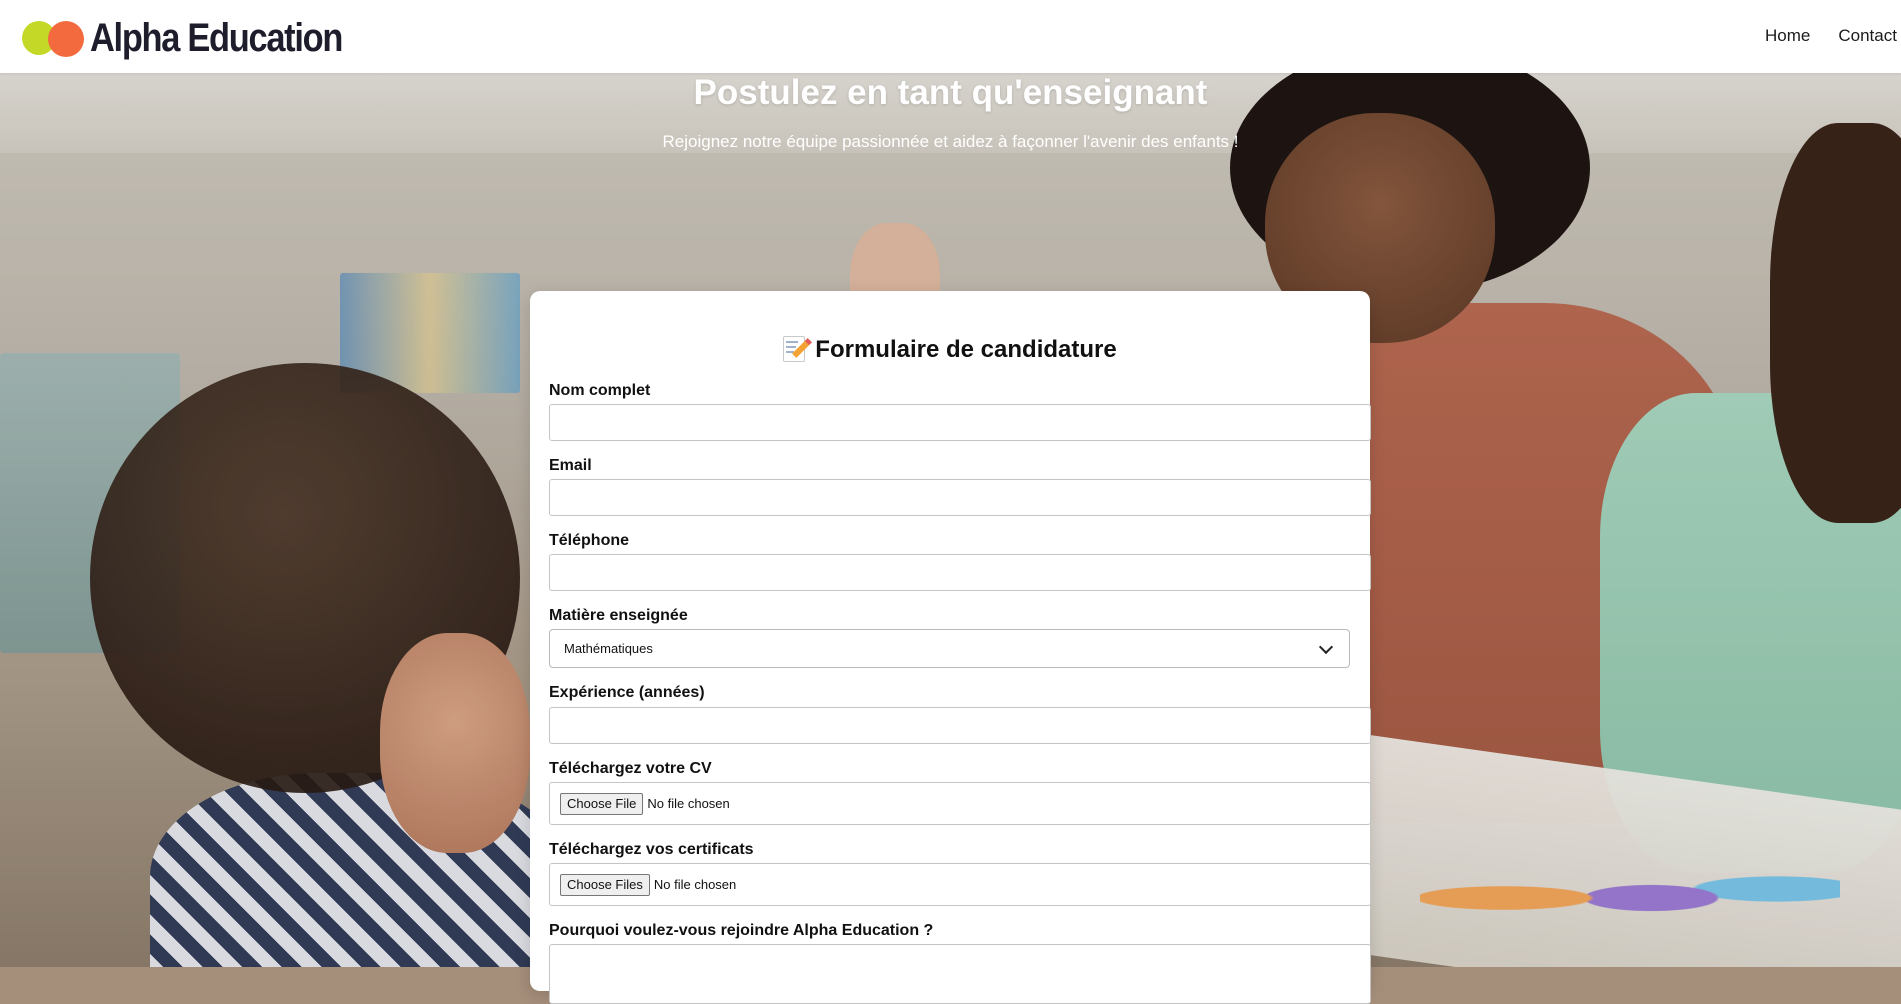  I want to click on email-field, so click(960, 497).